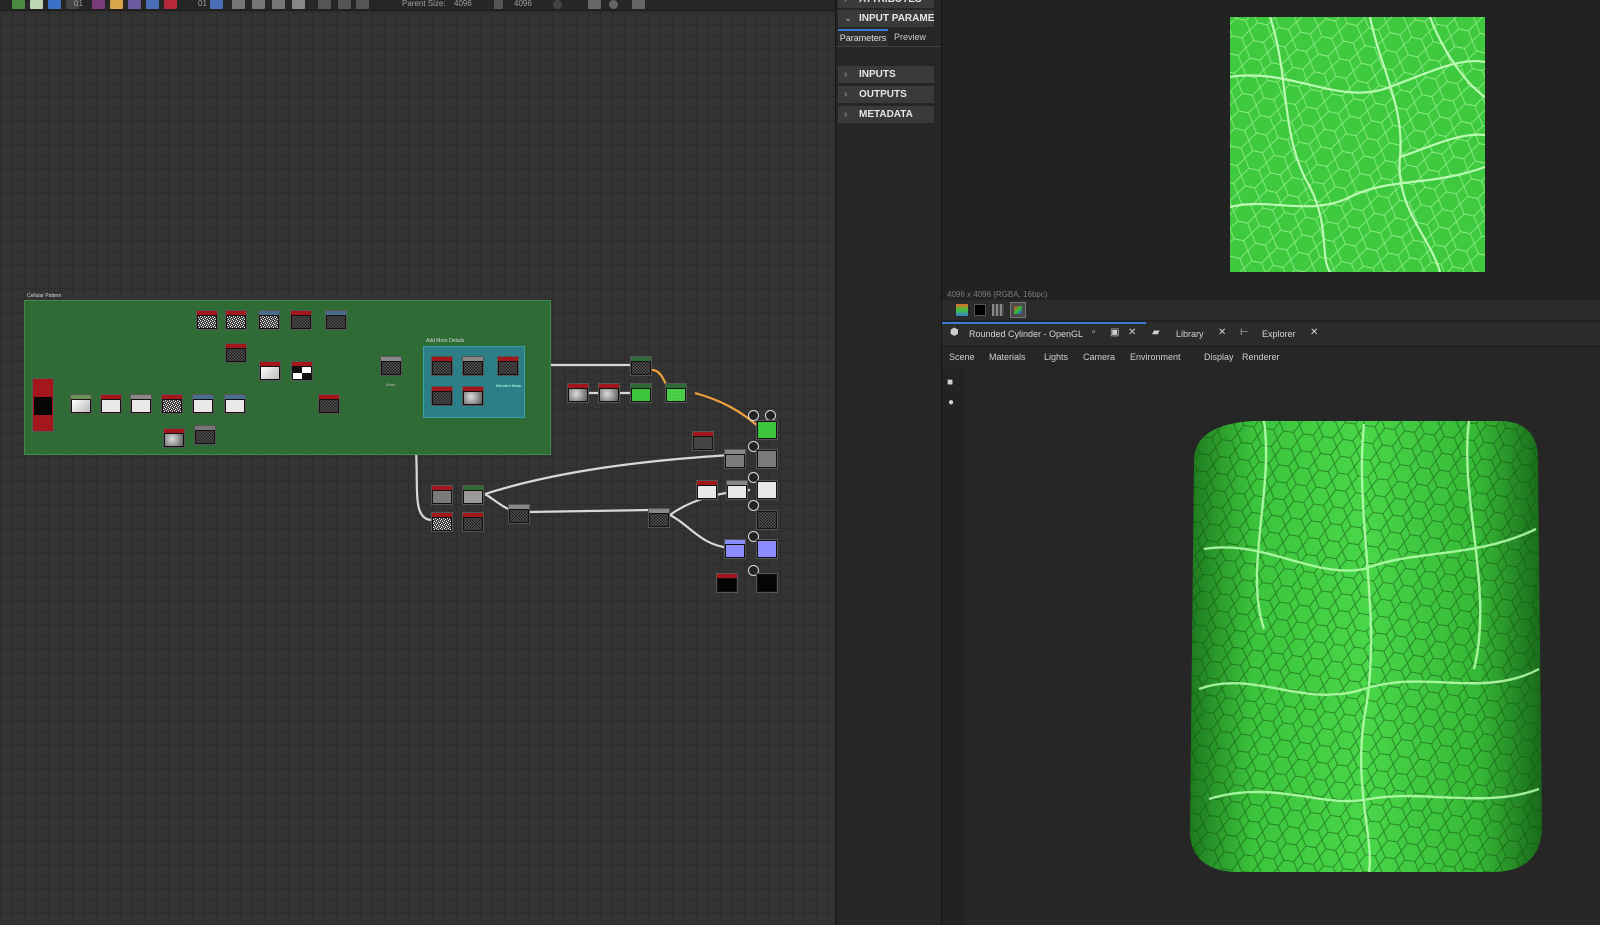 The width and height of the screenshot is (1600, 925). I want to click on normal-map-output-node, so click(767, 549).